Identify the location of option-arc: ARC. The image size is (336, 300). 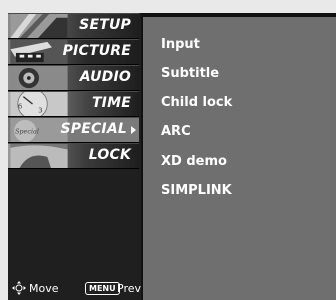
(176, 131).